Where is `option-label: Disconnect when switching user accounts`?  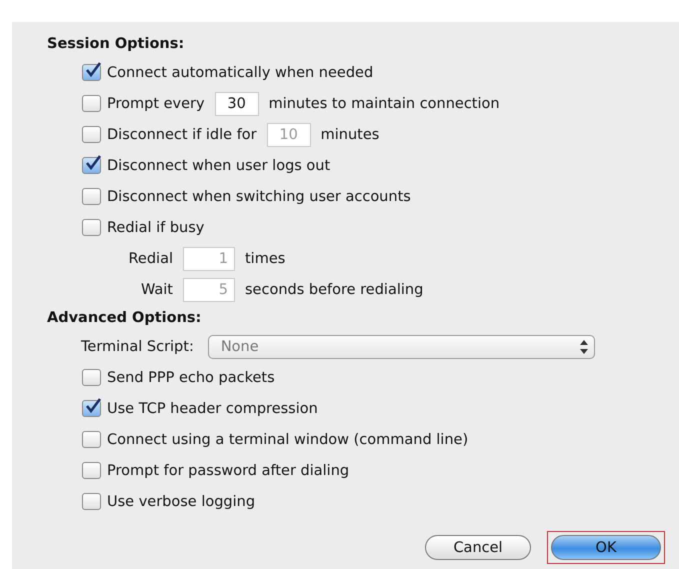
option-label: Disconnect when switching user accounts is located at coordinates (259, 196).